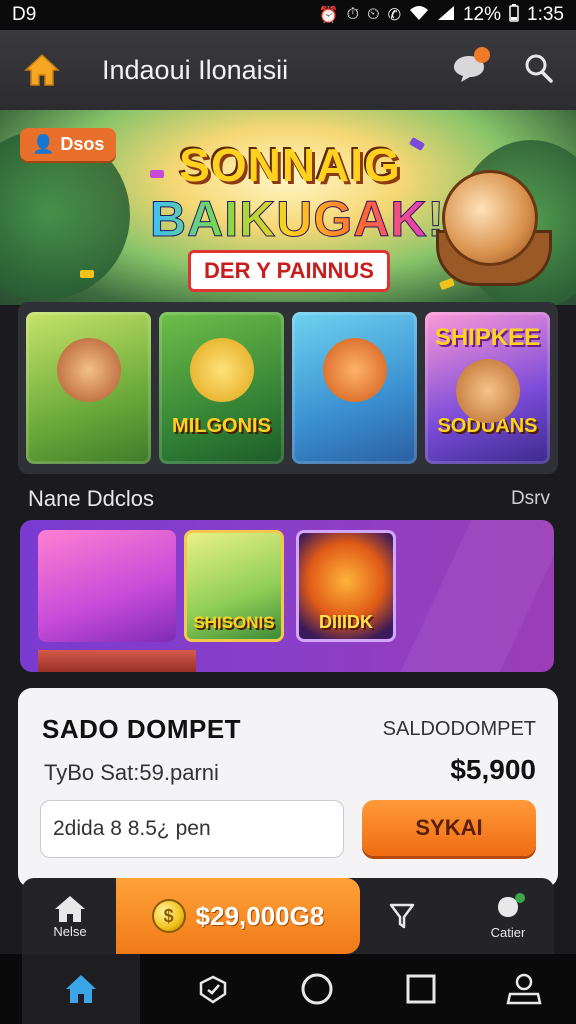 The height and width of the screenshot is (1024, 576). What do you see at coordinates (287, 596) in the screenshot?
I see `promo-carousel: SHISONIS DIIIDK` at bounding box center [287, 596].